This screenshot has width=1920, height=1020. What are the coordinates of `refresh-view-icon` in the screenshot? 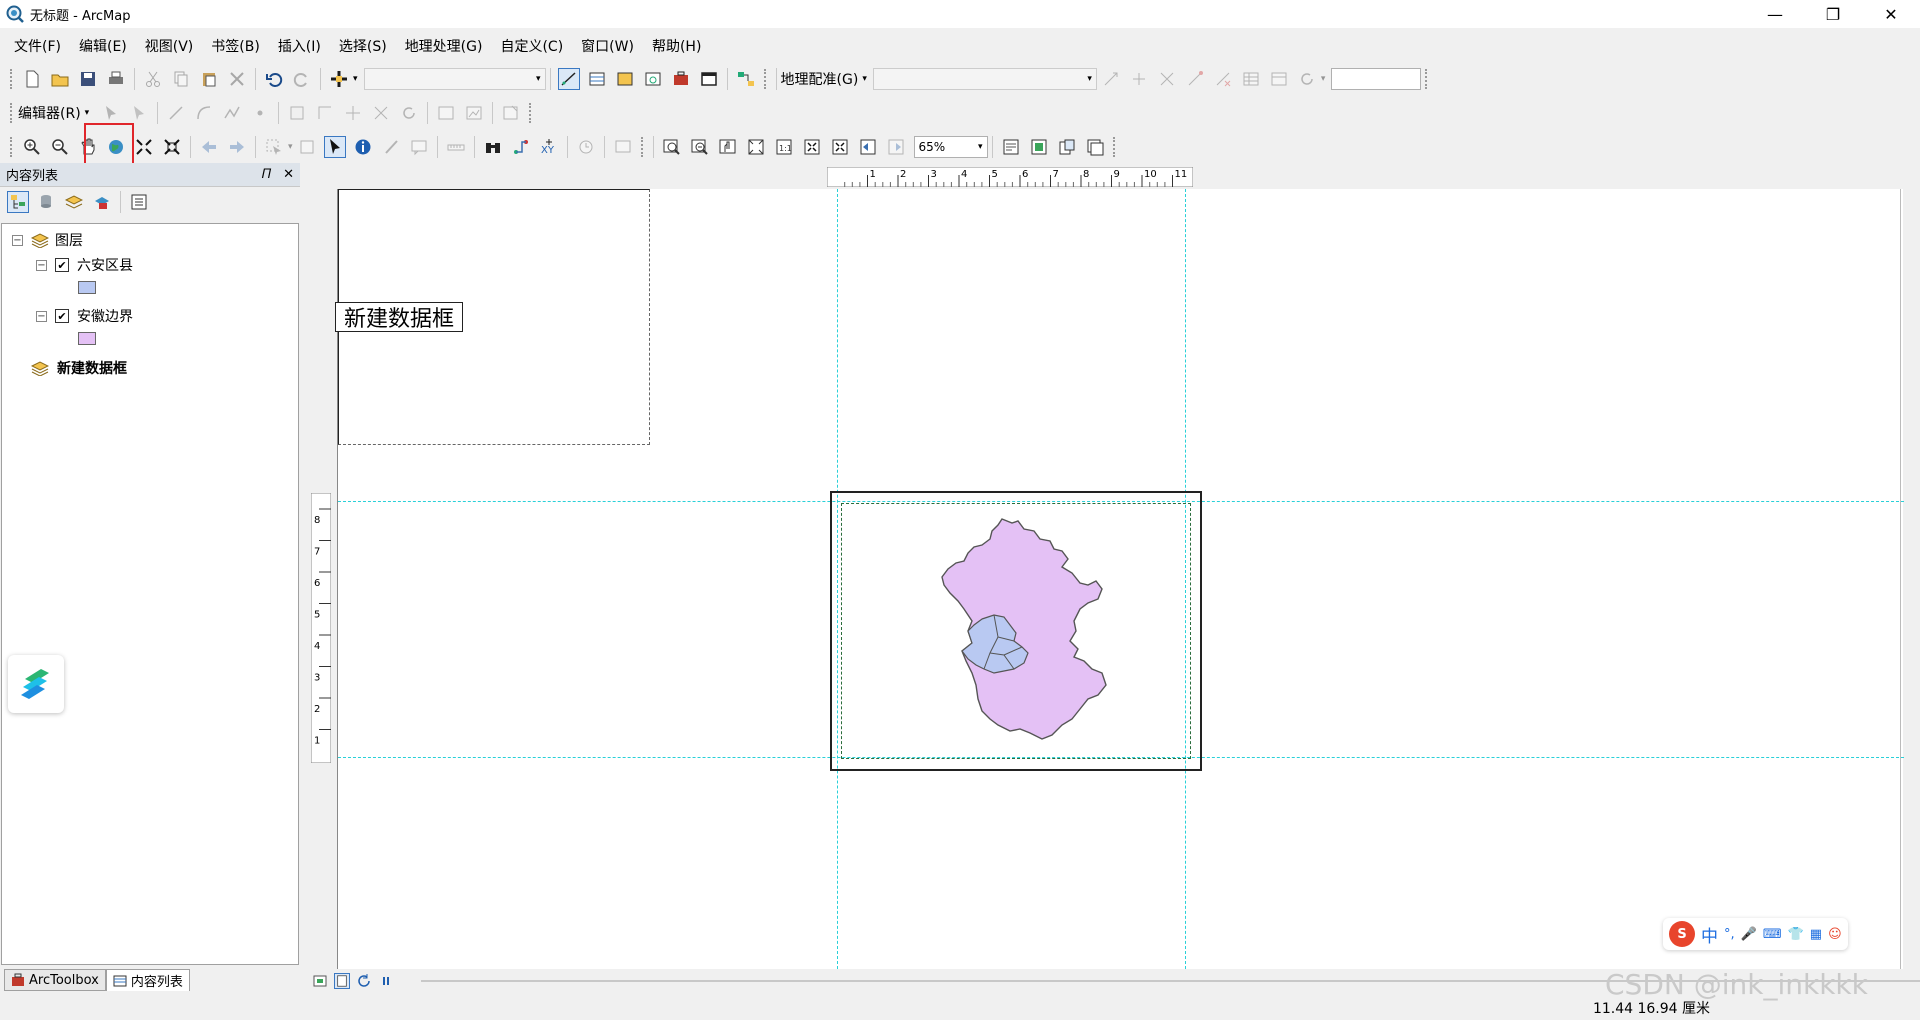 It's located at (364, 981).